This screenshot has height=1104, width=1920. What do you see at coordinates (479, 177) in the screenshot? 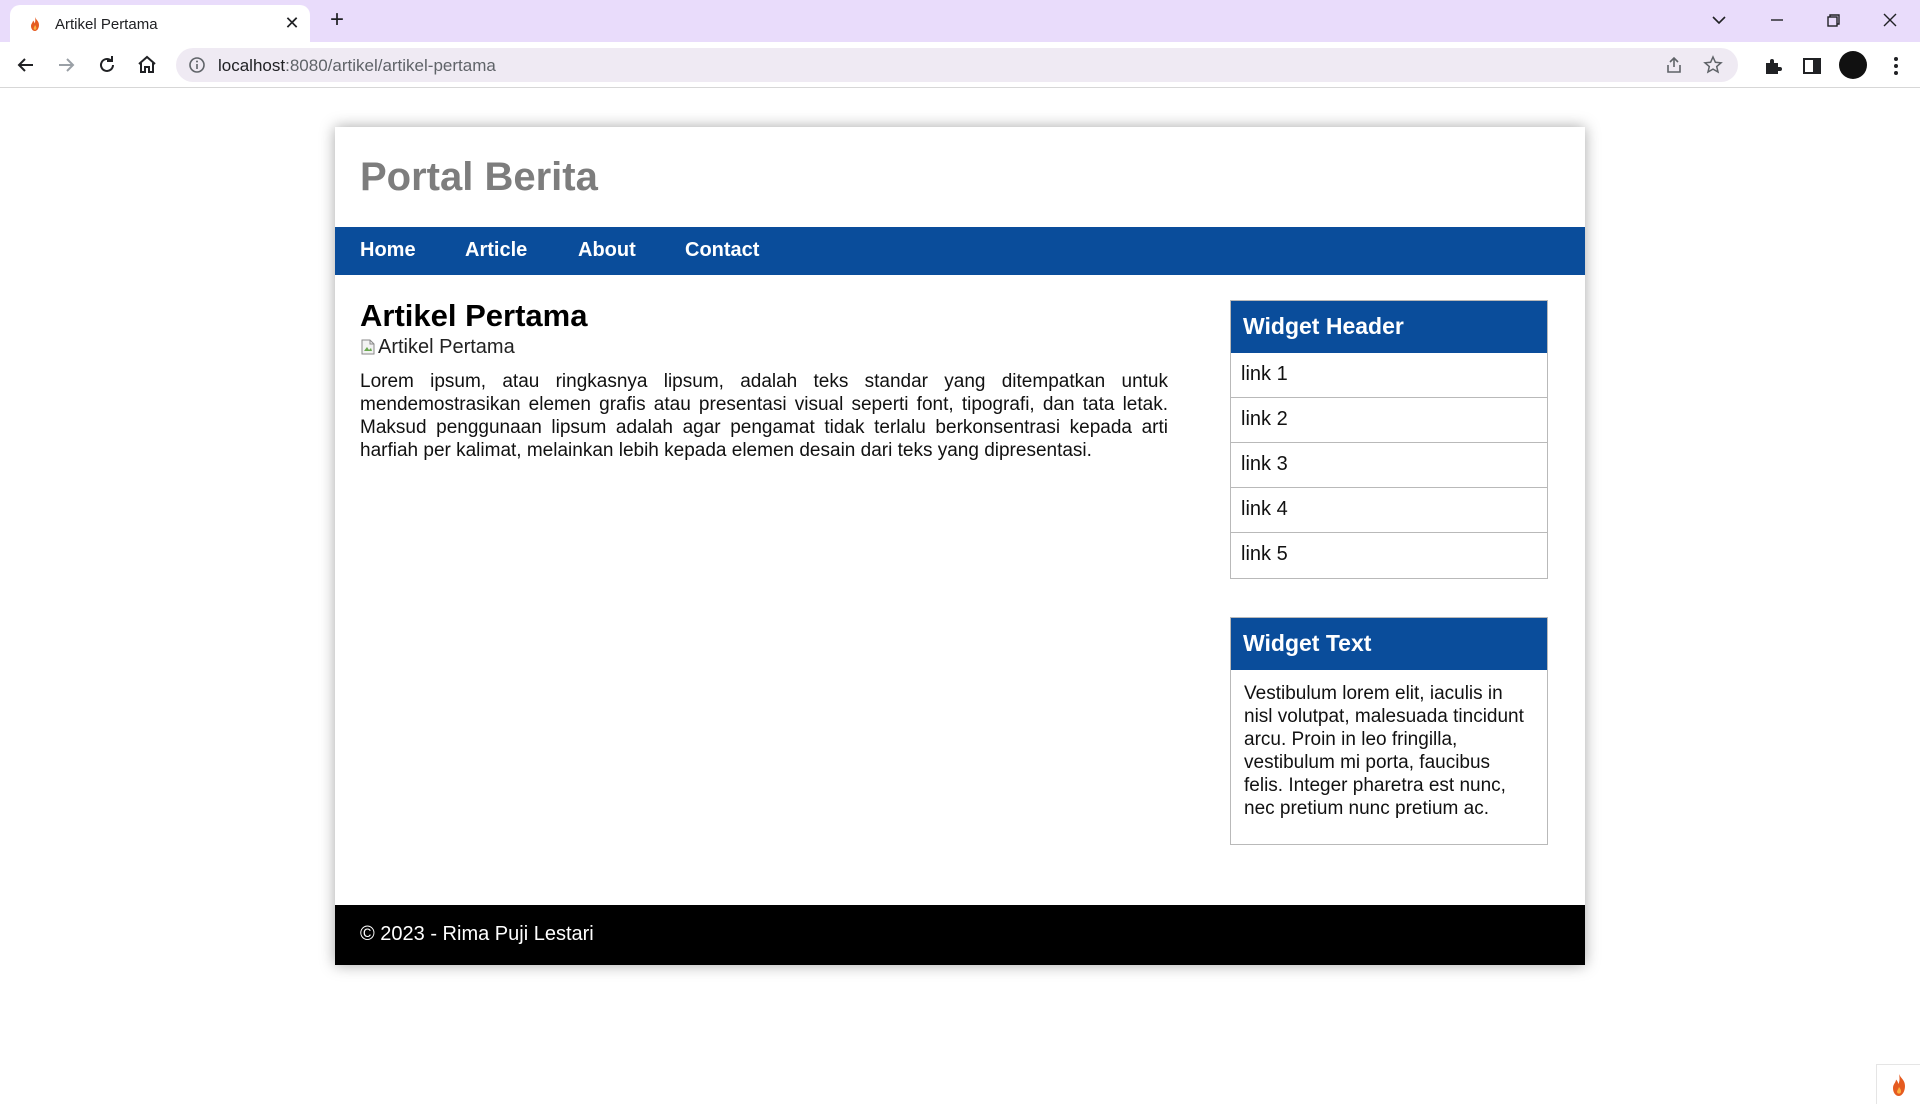
I see `site-title: Portal Berita` at bounding box center [479, 177].